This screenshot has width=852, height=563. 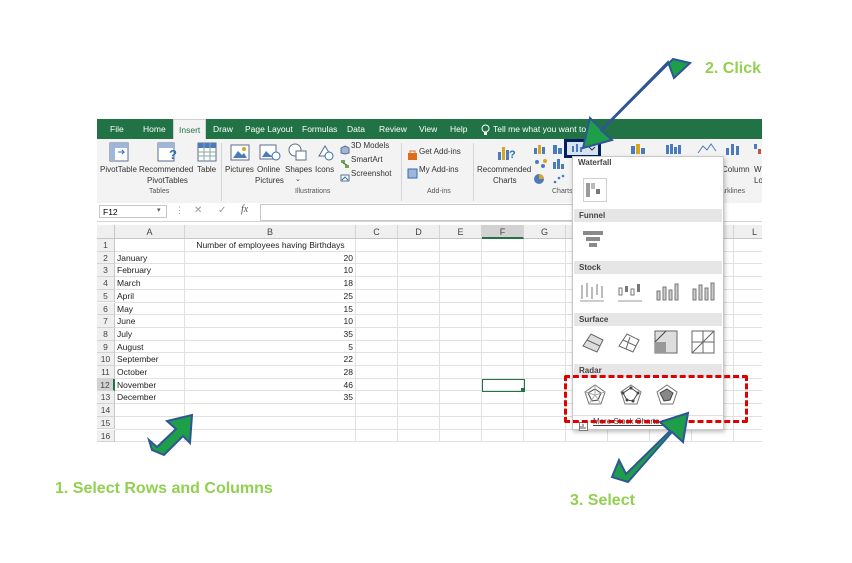 I want to click on callout-step-1: 1. Select Rows and Columns, so click(x=164, y=488).